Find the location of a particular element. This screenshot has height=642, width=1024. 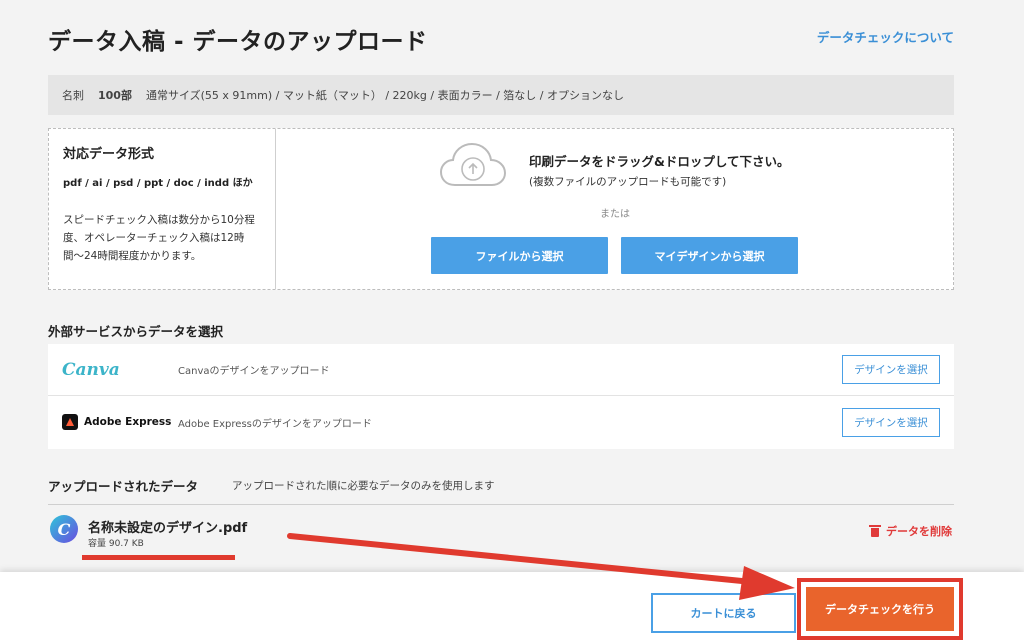

uploaded-data-title: アップロードされたデータ is located at coordinates (123, 486).